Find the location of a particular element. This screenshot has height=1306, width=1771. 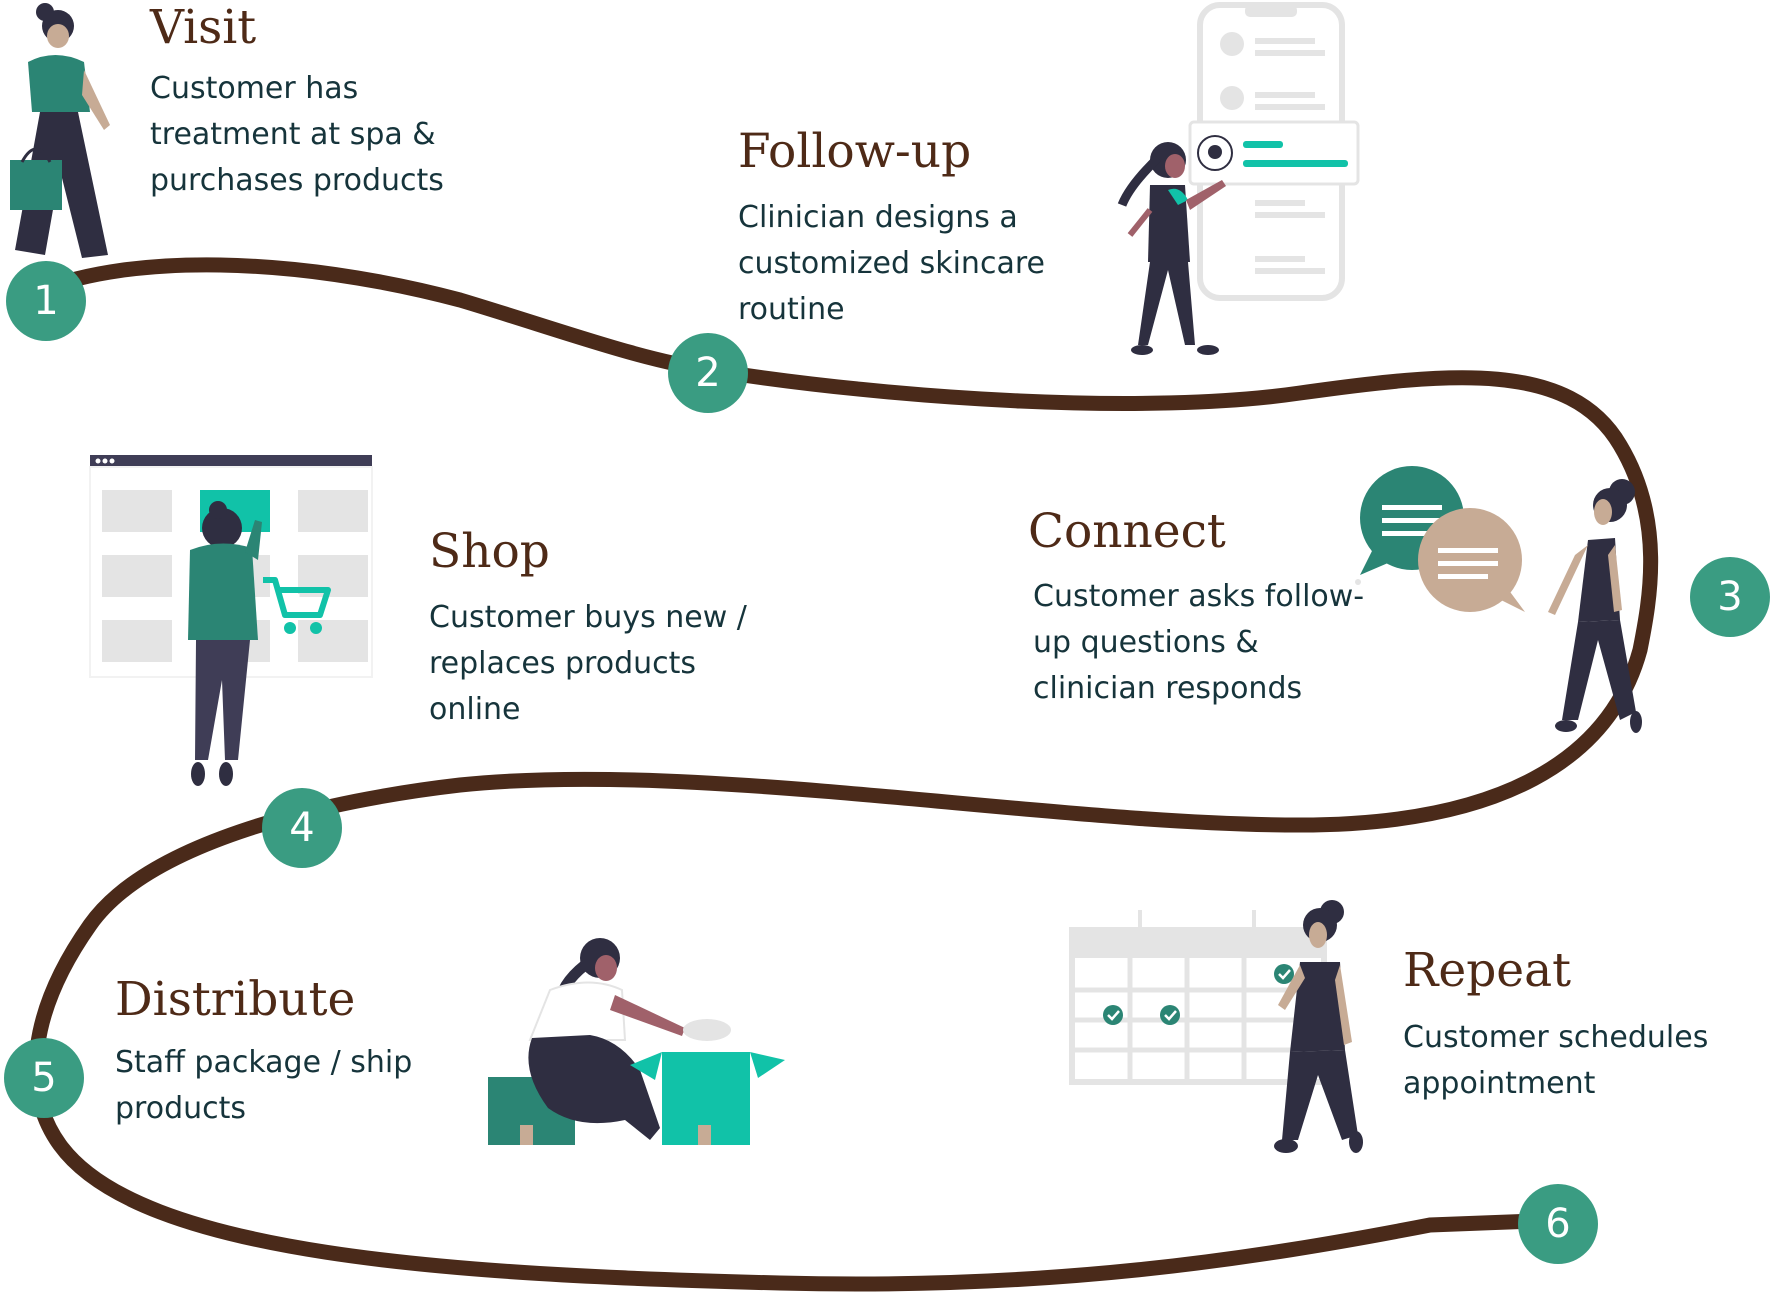

step-title-visit: Visit is located at coordinates (203, 27).